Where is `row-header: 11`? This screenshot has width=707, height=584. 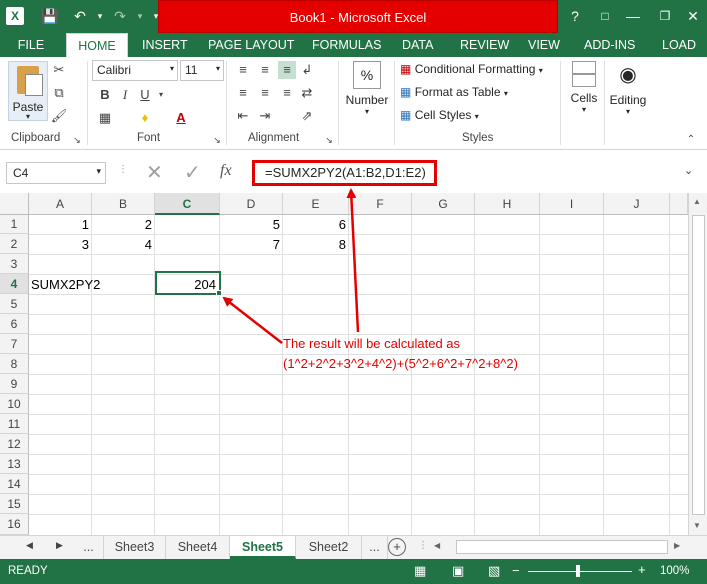
row-header: 11 is located at coordinates (14, 424).